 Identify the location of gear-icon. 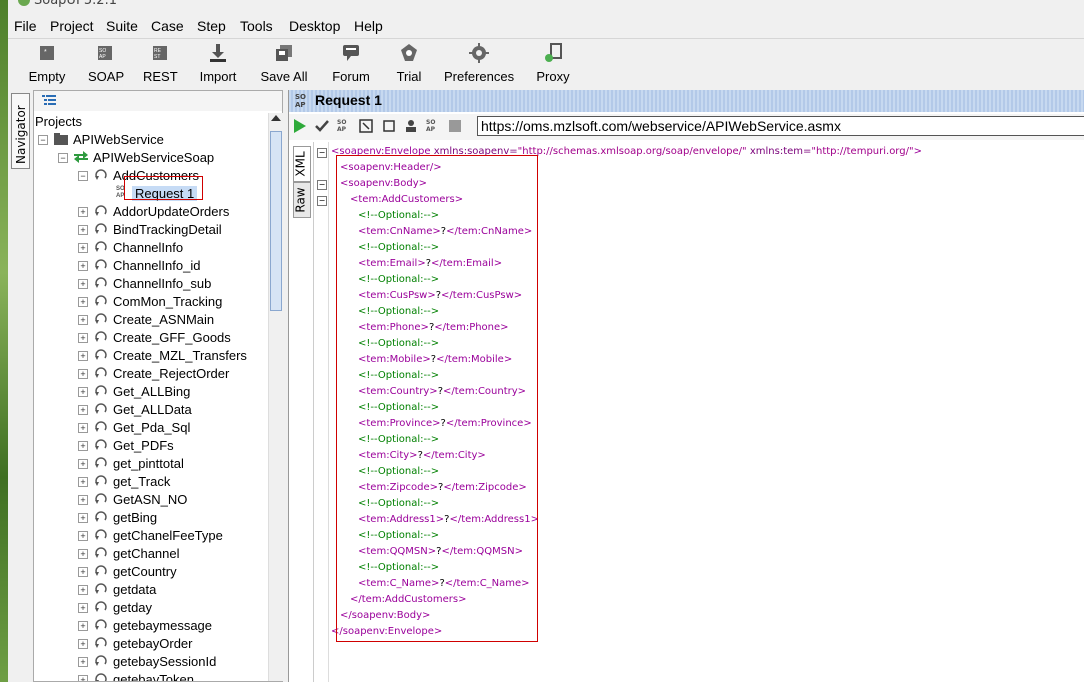
(479, 53).